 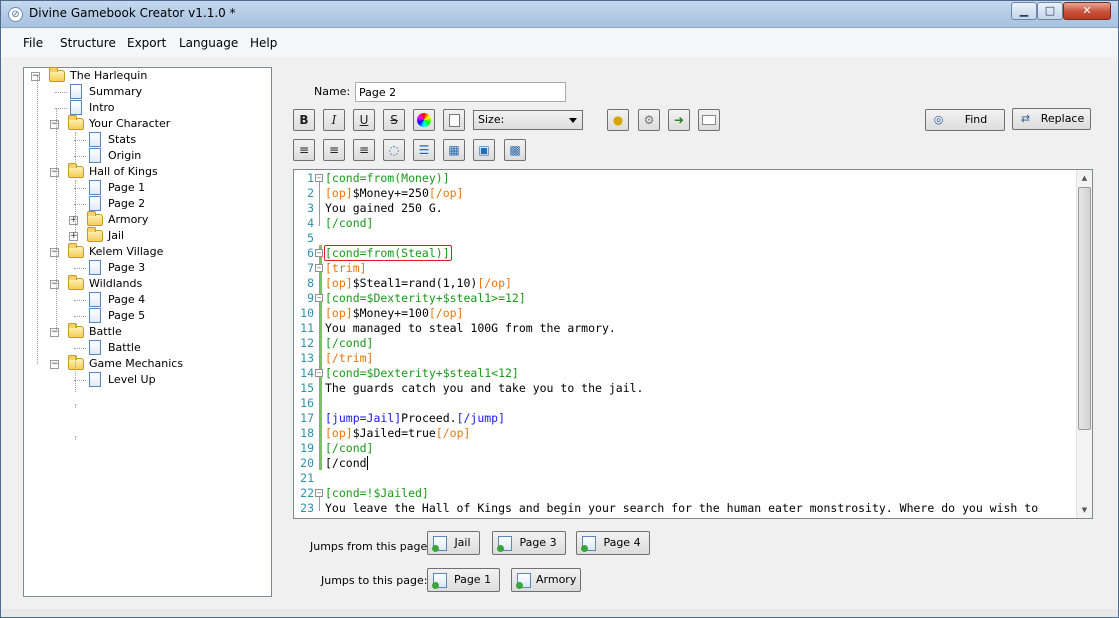 I want to click on code-token: [op], so click(x=339, y=313).